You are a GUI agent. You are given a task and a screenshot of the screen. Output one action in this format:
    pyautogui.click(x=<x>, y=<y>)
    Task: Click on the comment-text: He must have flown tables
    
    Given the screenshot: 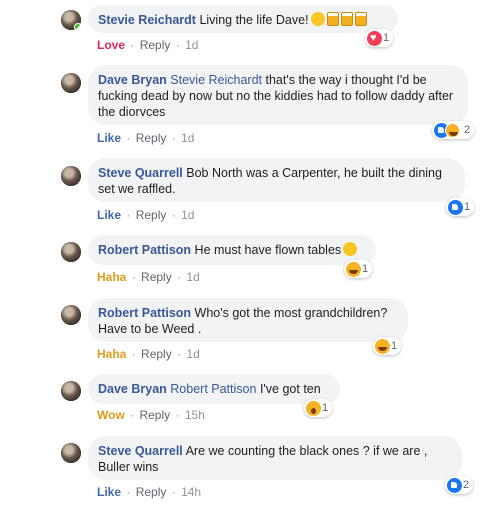 What is the action you would take?
    pyautogui.click(x=268, y=250)
    